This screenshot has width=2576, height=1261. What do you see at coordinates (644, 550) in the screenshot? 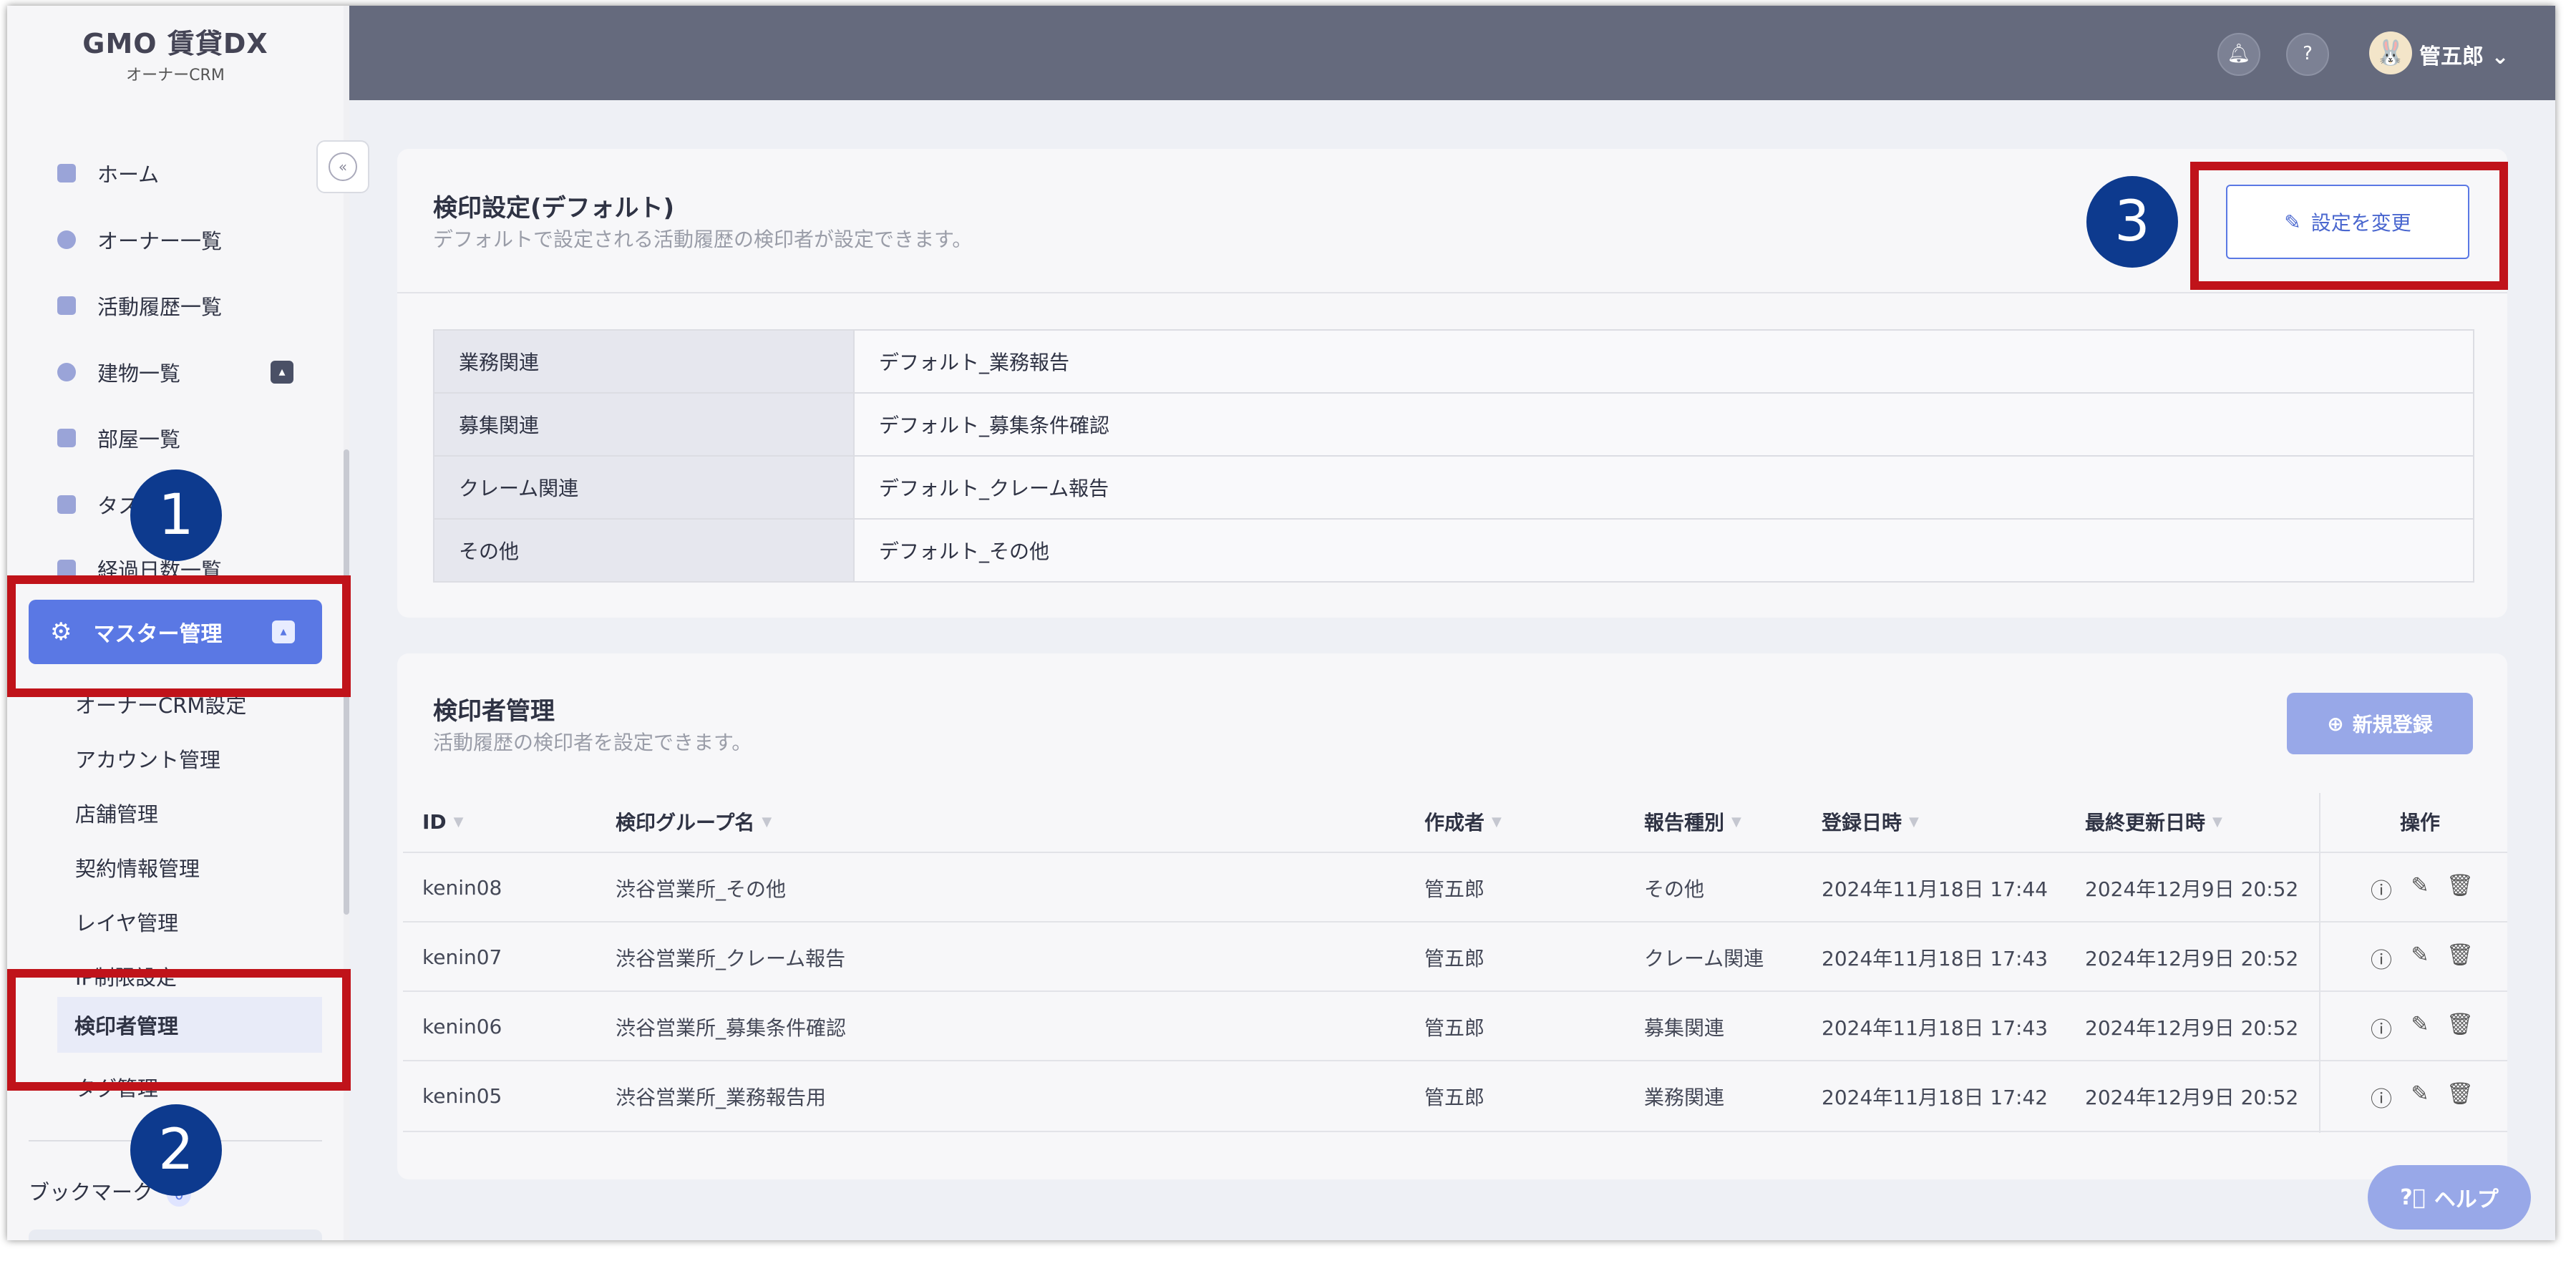
I see `setting-key: その他` at bounding box center [644, 550].